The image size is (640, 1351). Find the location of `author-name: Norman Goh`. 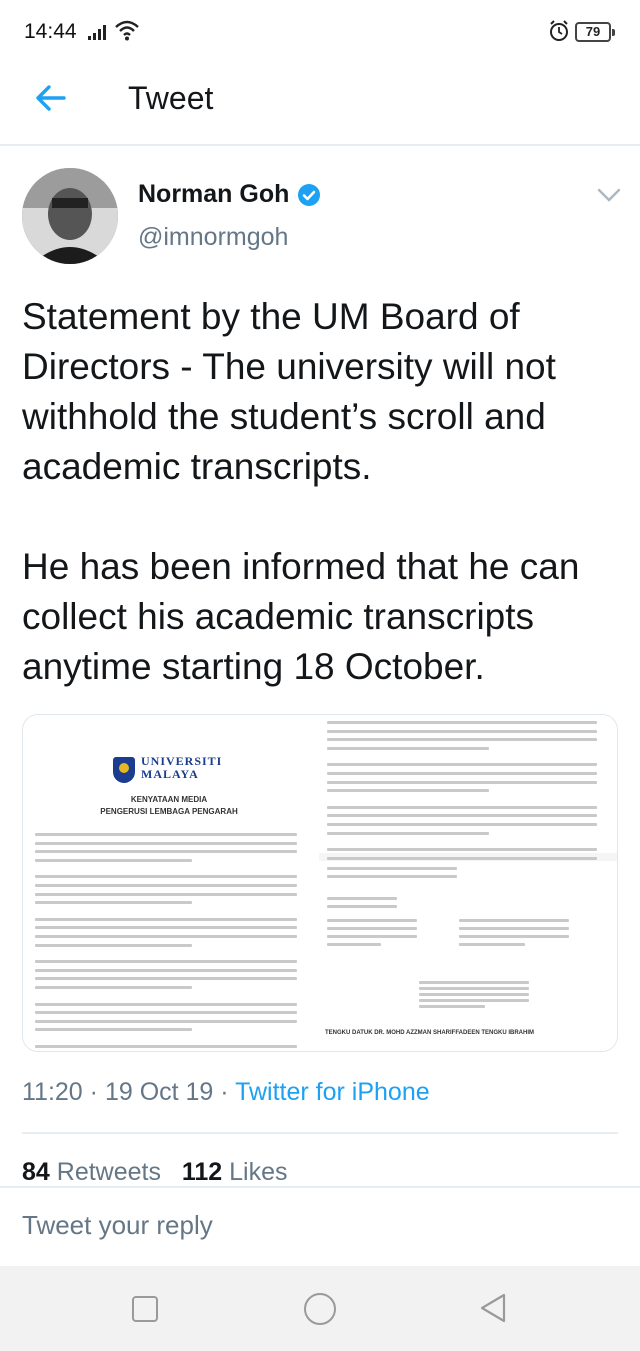

author-name: Norman Goh is located at coordinates (213, 194).